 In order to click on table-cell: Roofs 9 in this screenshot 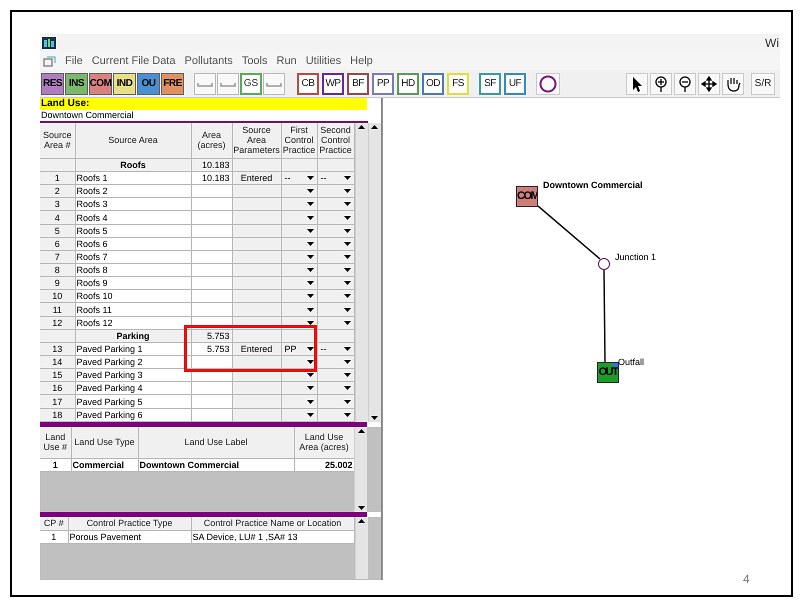, I will do `click(133, 283)`.